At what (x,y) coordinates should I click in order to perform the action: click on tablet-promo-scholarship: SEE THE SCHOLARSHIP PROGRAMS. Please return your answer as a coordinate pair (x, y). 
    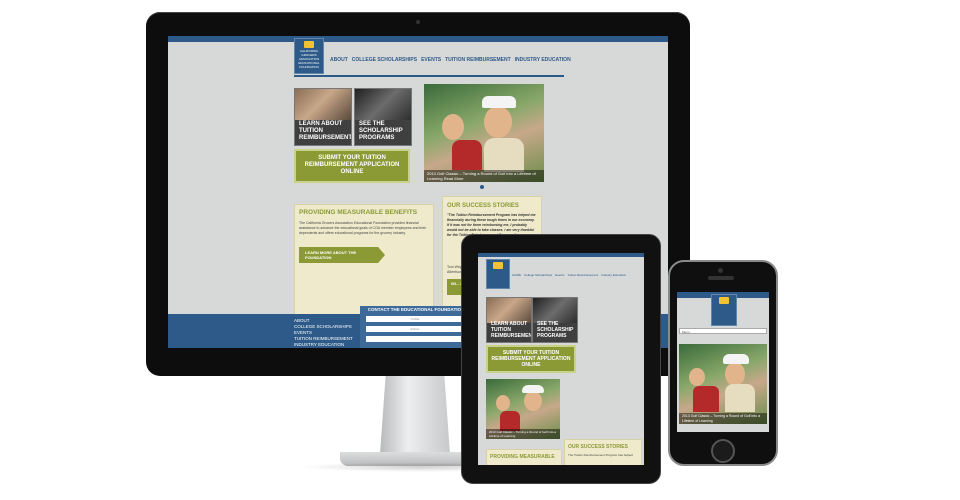
    Looking at the image, I should click on (555, 320).